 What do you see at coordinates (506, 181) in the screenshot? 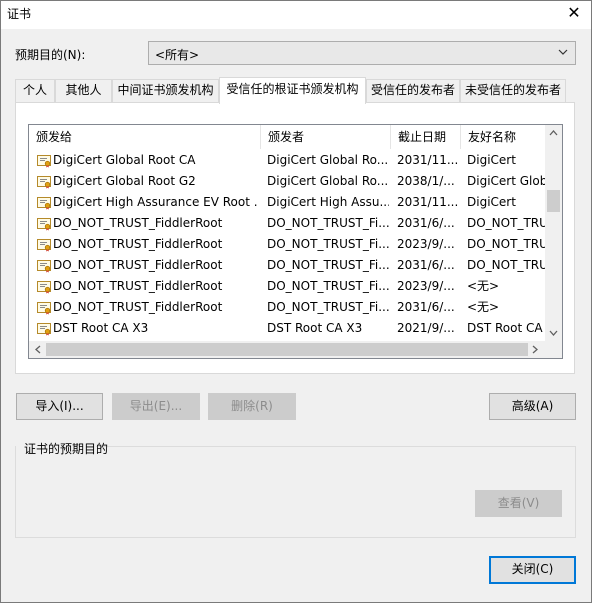
I see `cell-friendly-name: DigiCert Glob` at bounding box center [506, 181].